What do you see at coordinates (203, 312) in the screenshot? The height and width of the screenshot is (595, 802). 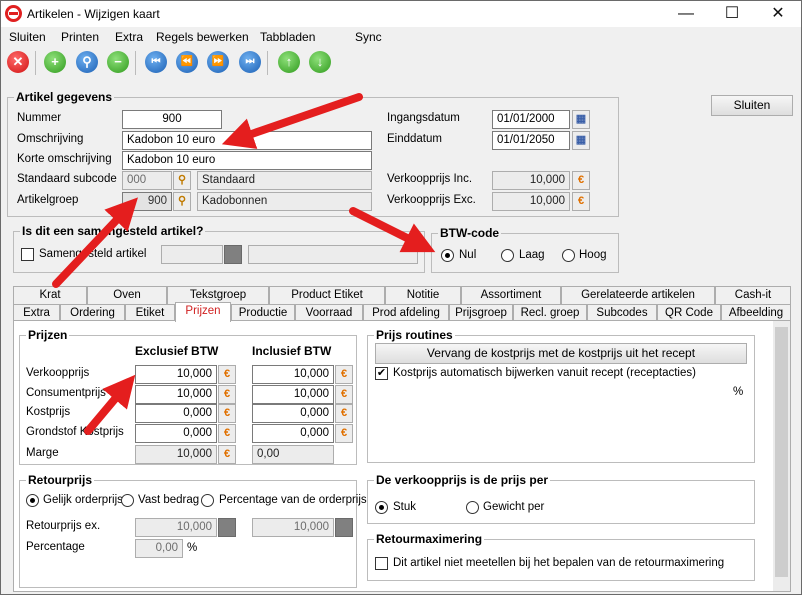 I see `tab-prijzen: Prijzen` at bounding box center [203, 312].